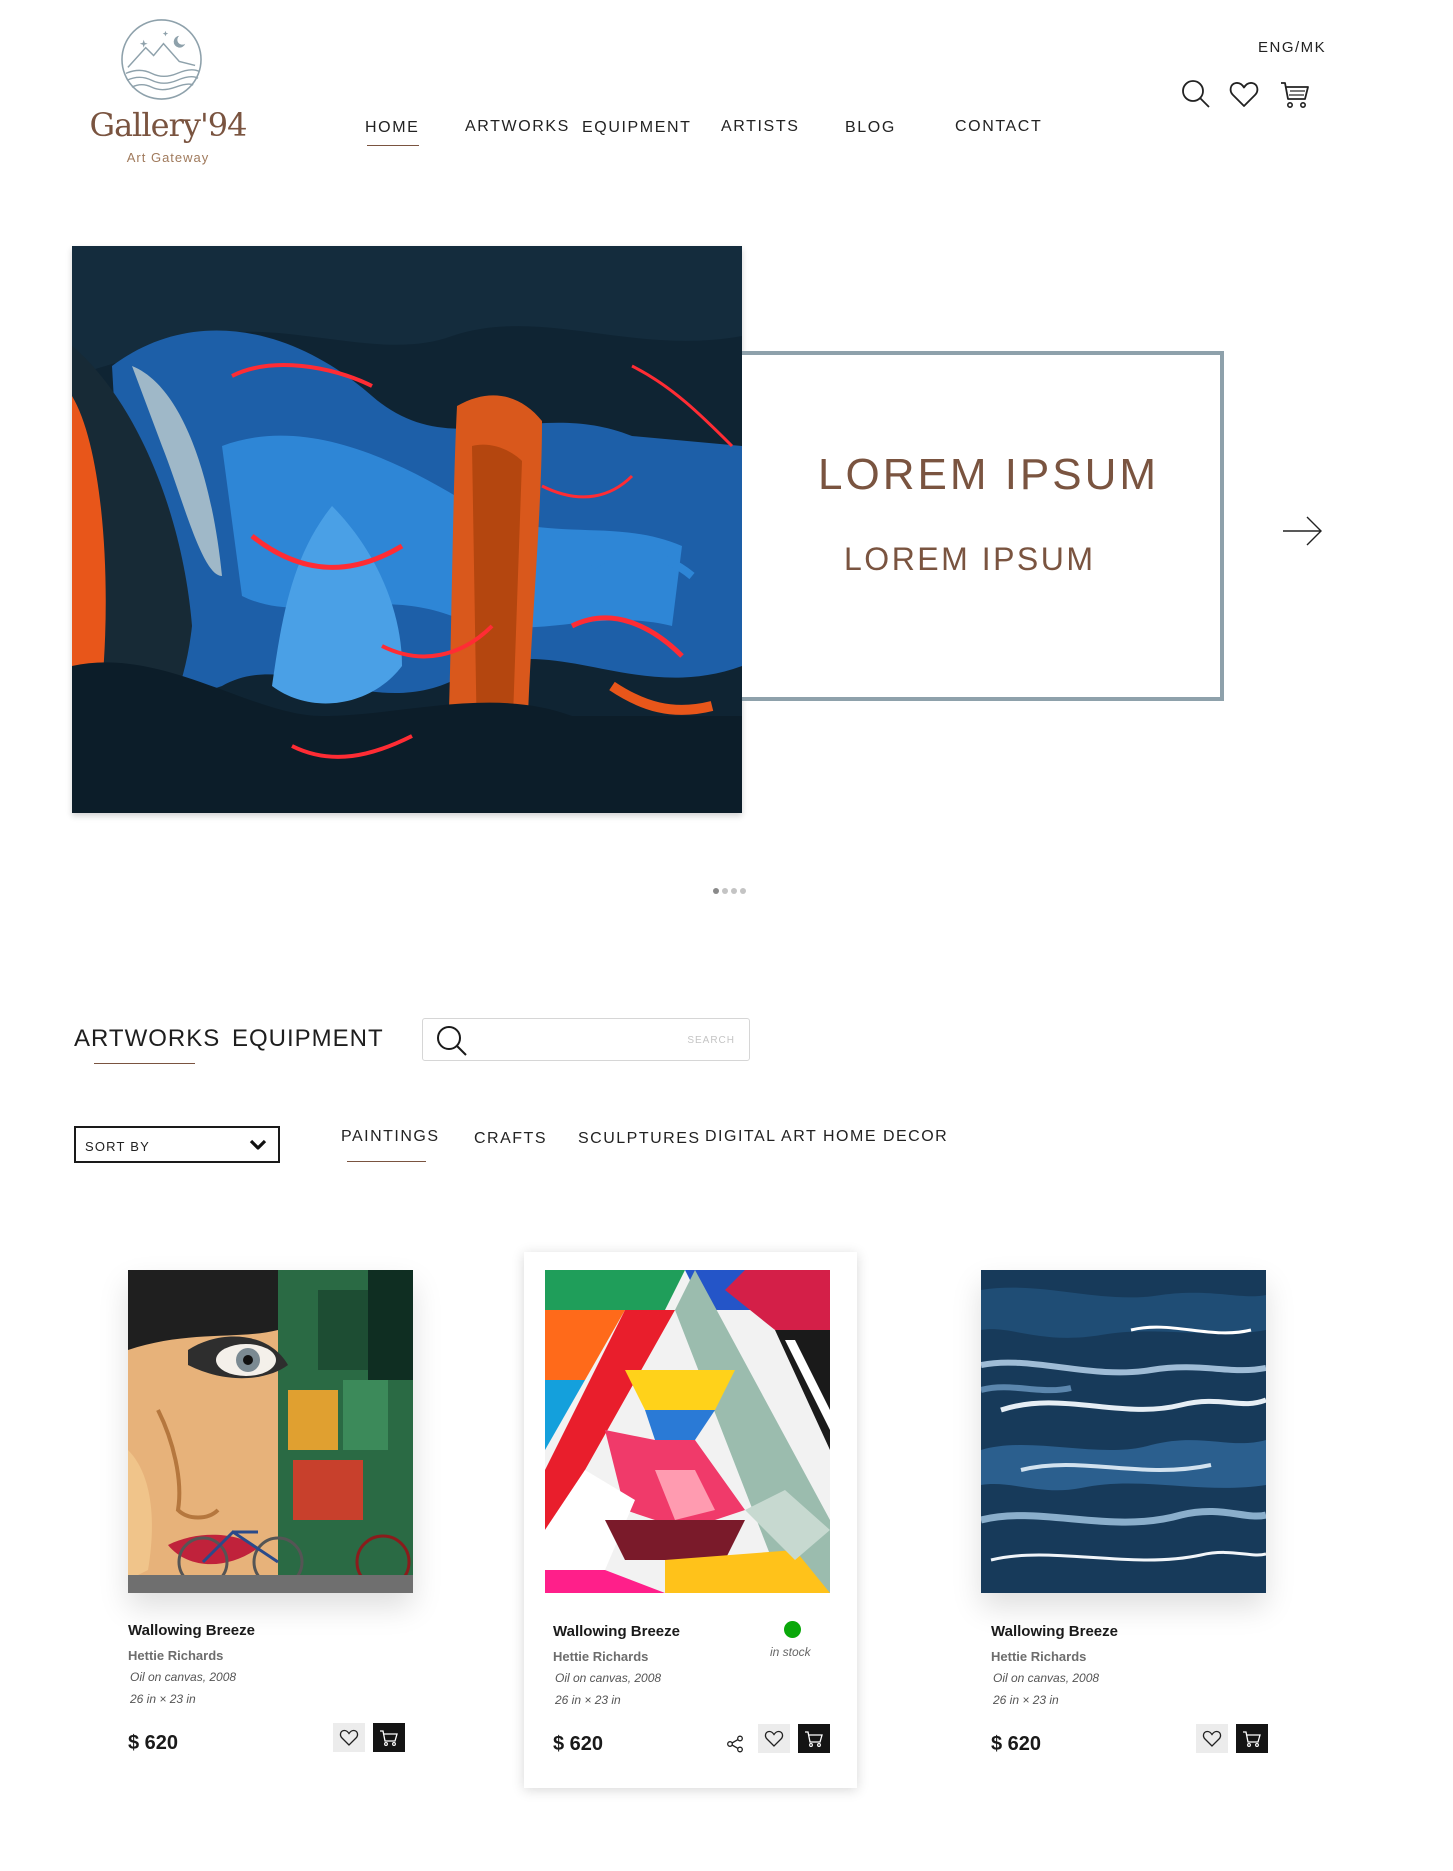 This screenshot has height=1871, width=1453. What do you see at coordinates (639, 1139) in the screenshot?
I see `category-sculptures: SCULPTURES` at bounding box center [639, 1139].